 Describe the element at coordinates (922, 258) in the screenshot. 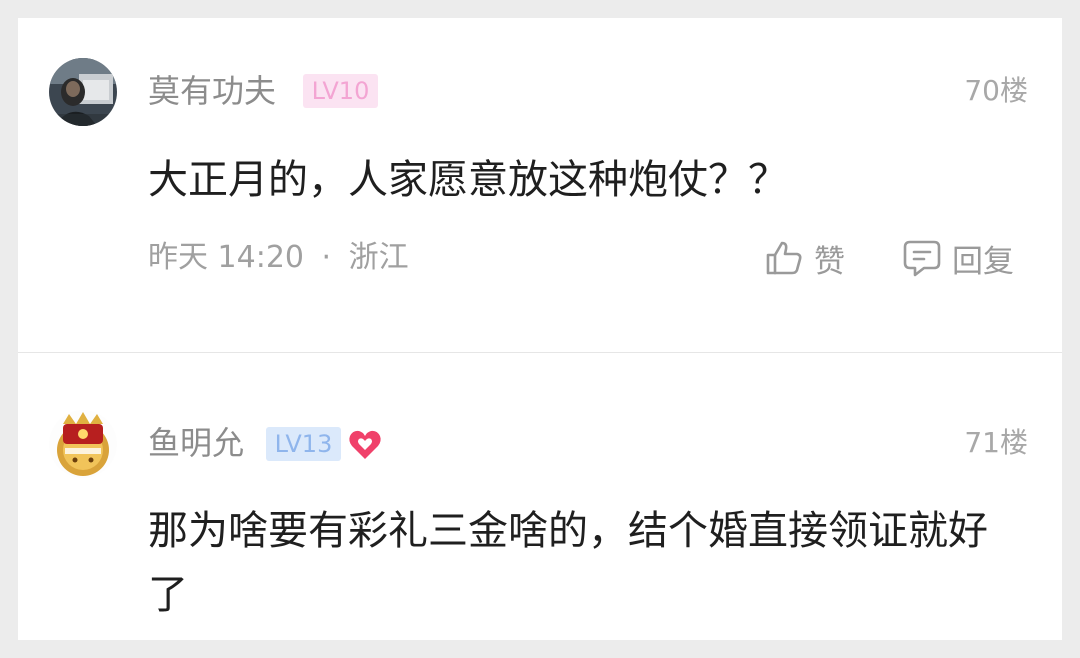

I see `comment-bubble-icon` at that location.